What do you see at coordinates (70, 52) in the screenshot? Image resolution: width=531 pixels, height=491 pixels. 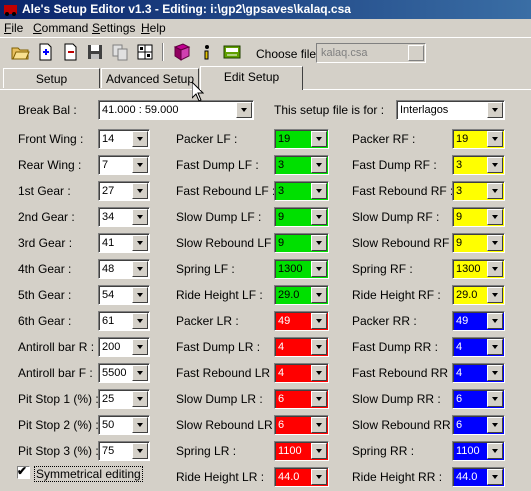 I see `delete-icon` at bounding box center [70, 52].